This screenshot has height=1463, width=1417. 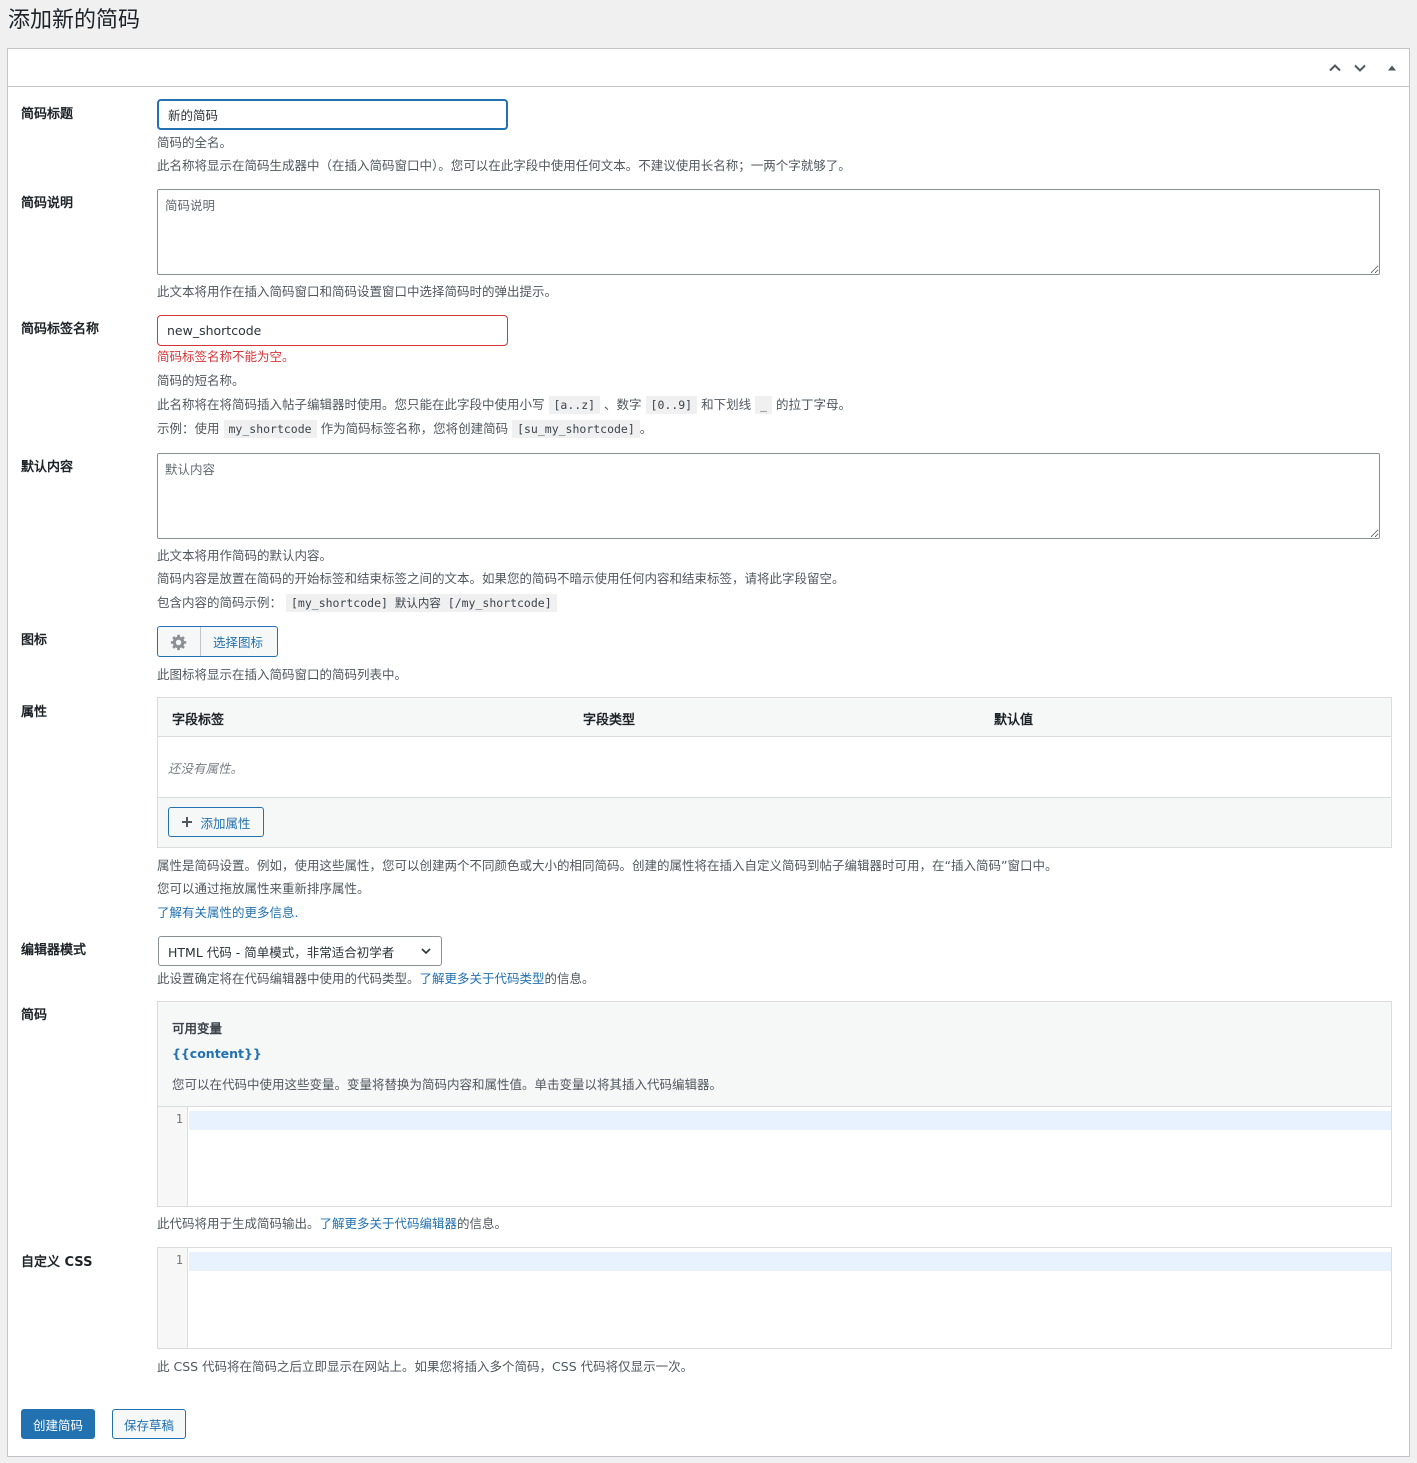 What do you see at coordinates (708, 68) in the screenshot?
I see `panel-header` at bounding box center [708, 68].